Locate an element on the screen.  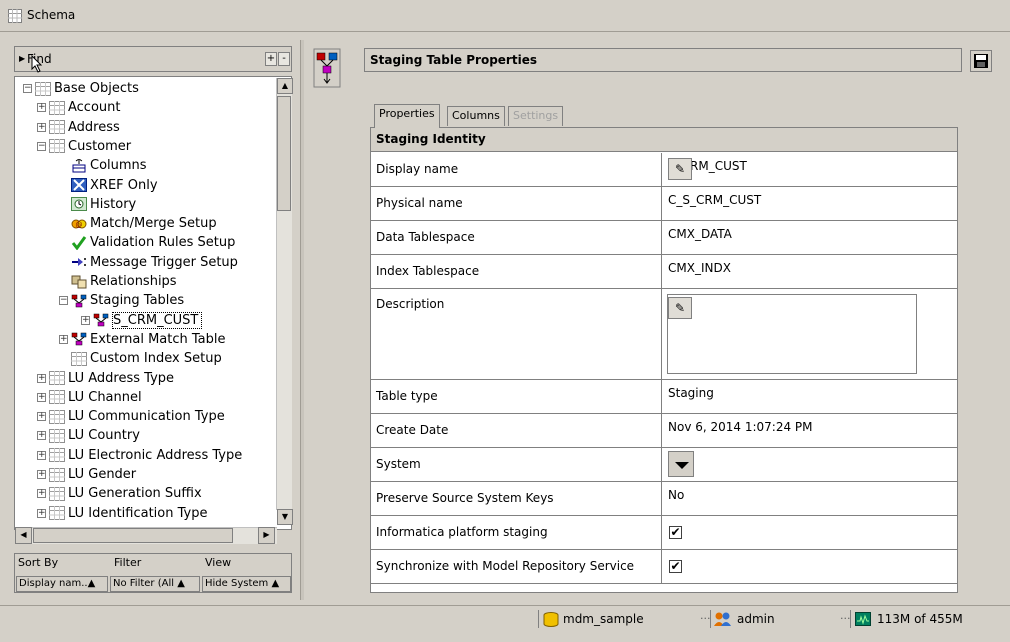
property-row: Display name S_CRM_CUST ✎ is located at coordinates (664, 170).